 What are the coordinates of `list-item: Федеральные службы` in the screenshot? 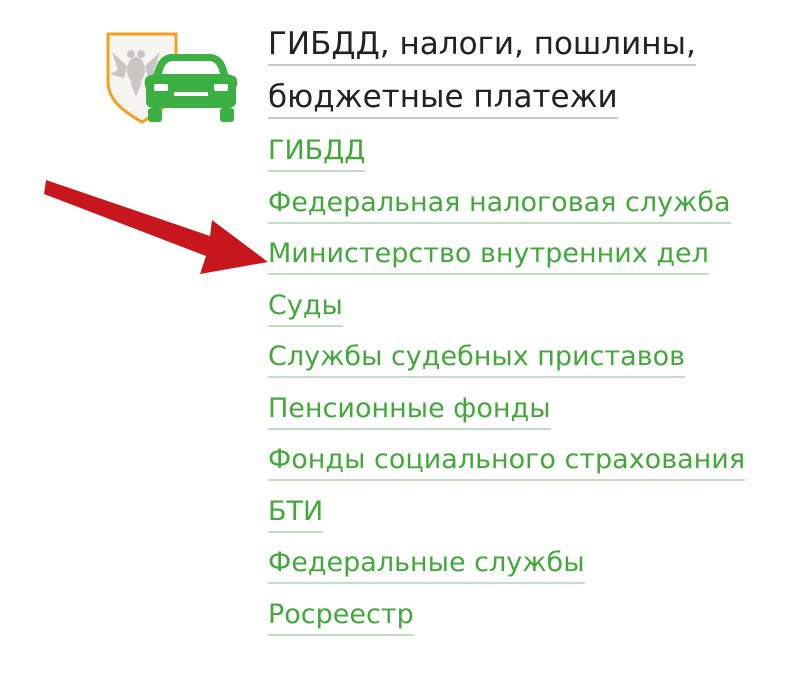 It's located at (506, 570).